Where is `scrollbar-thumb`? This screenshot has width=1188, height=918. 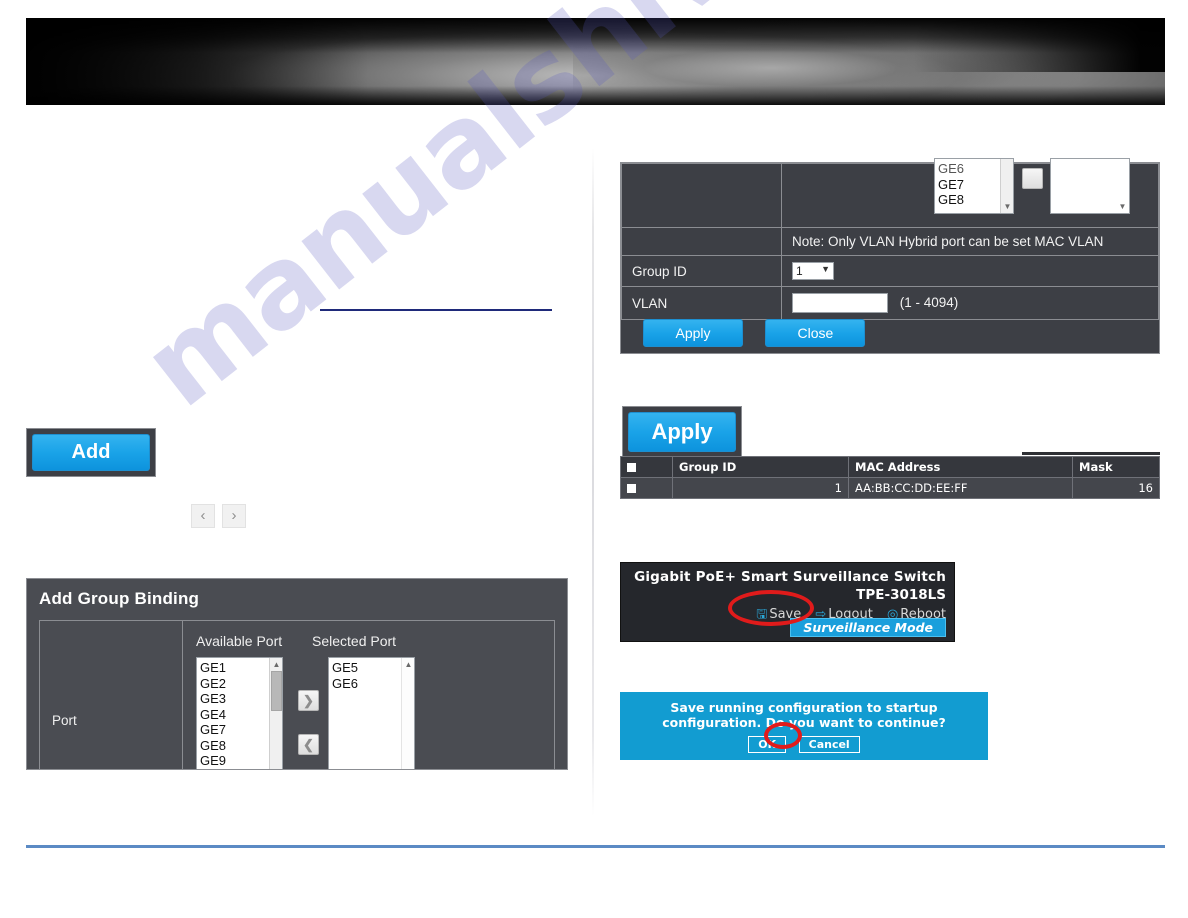
scrollbar-thumb is located at coordinates (276, 691).